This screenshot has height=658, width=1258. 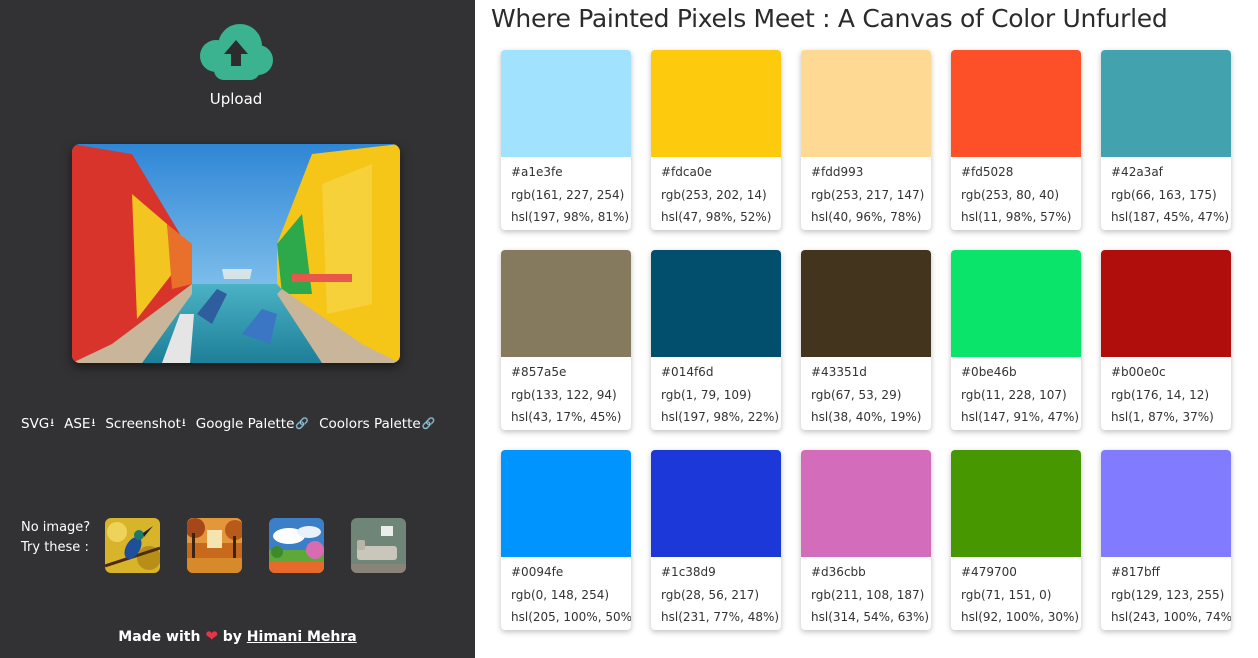 I want to click on rgb-code: rgb(11, 228, 107), so click(x=1021, y=395).